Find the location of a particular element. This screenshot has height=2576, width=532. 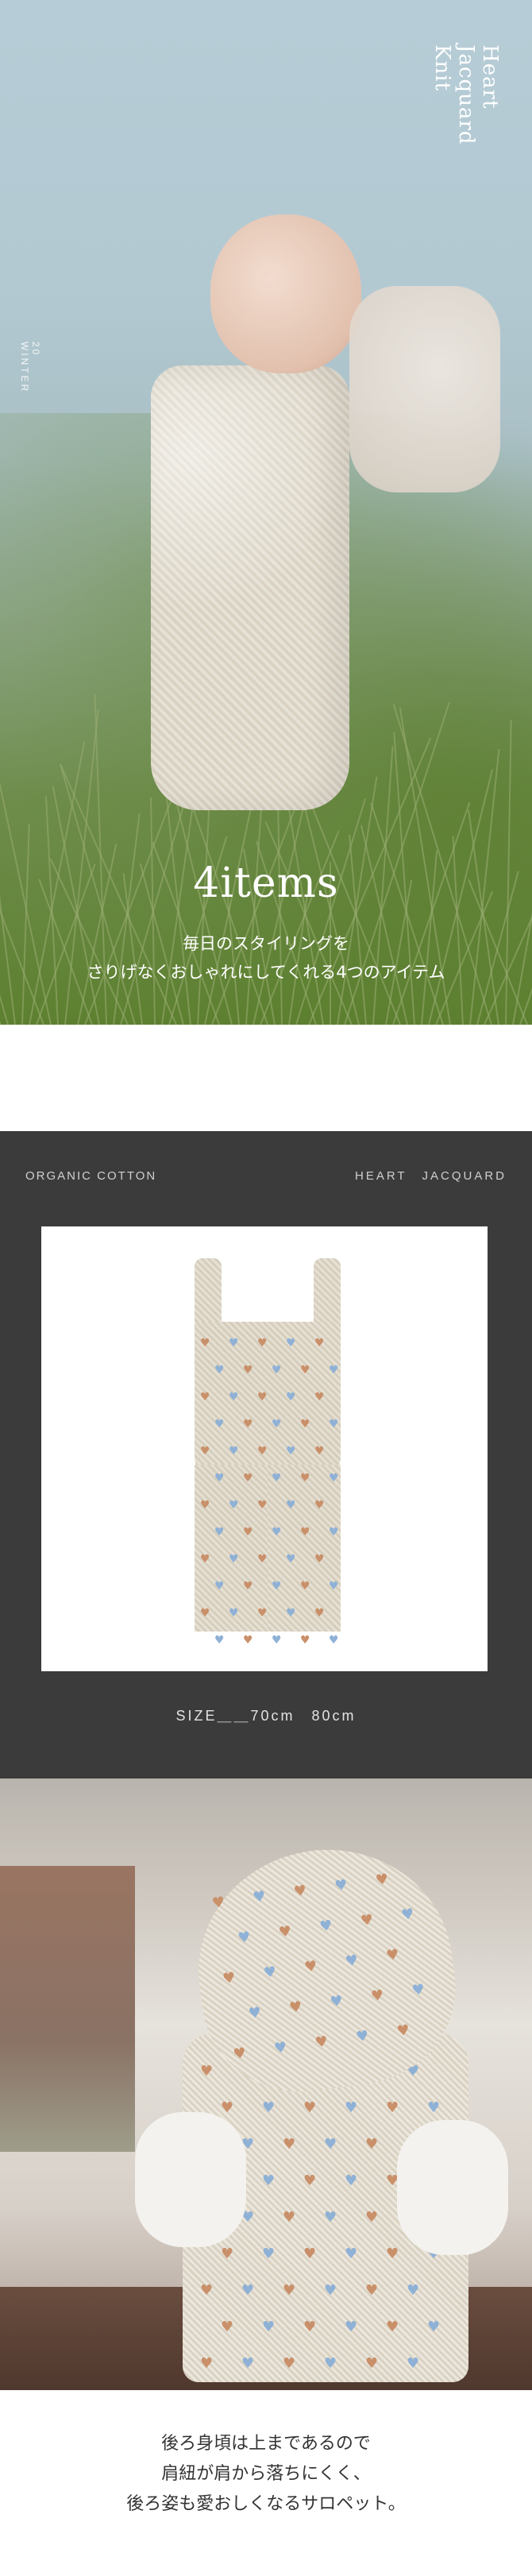

season-name: WINTER is located at coordinates (24, 368).